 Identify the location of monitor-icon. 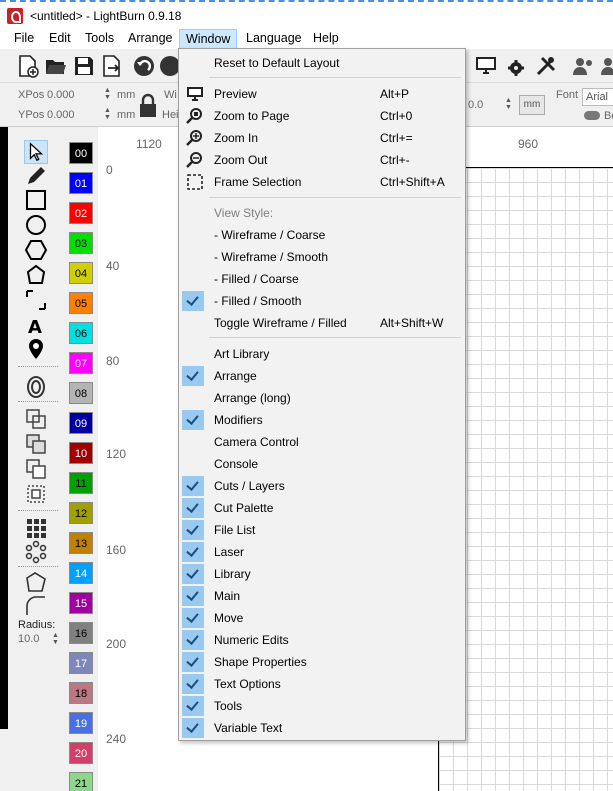
(486, 66).